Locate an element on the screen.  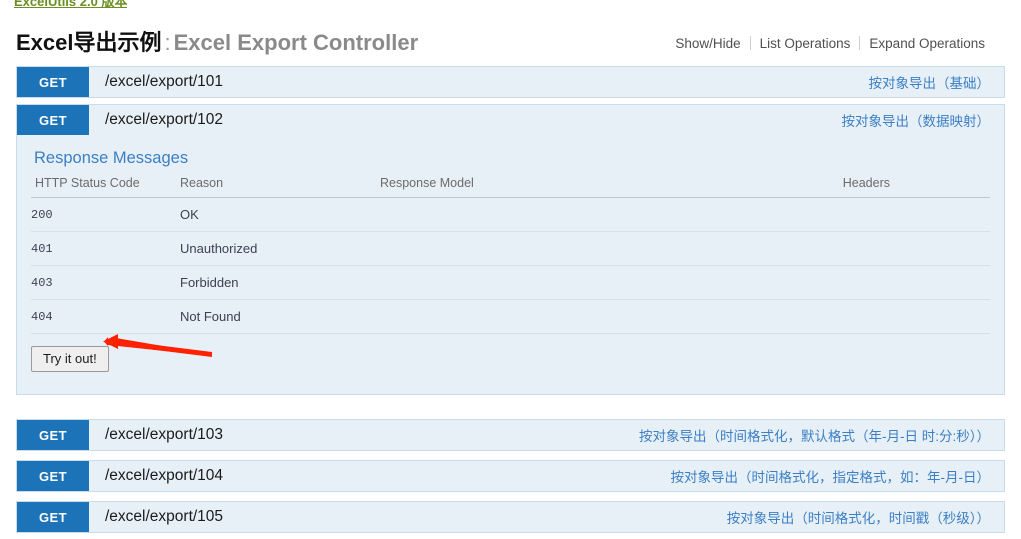
page-title: Excel导出示例: Excel Export Controller is located at coordinates (217, 43).